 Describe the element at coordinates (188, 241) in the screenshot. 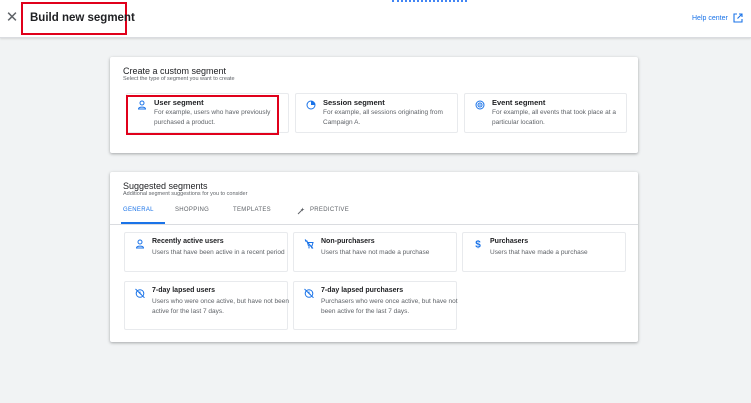

I see `suggestion-title: Recently active users` at that location.